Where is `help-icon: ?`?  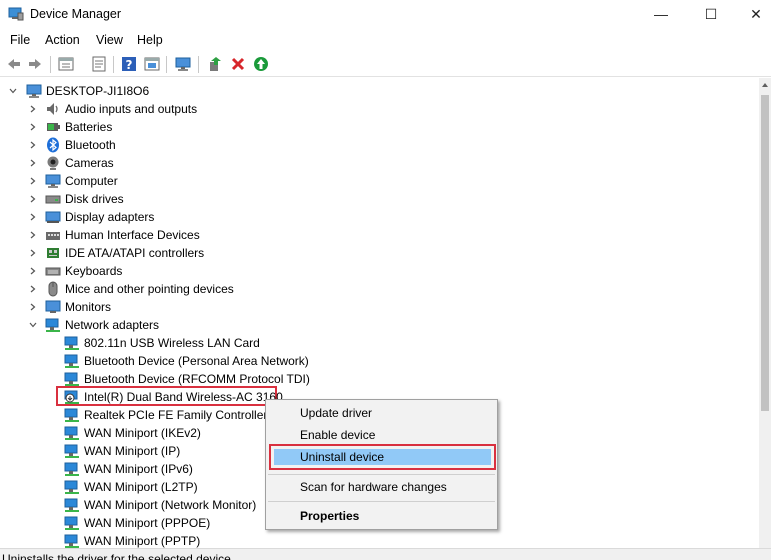
help-icon: ? is located at coordinates (129, 64).